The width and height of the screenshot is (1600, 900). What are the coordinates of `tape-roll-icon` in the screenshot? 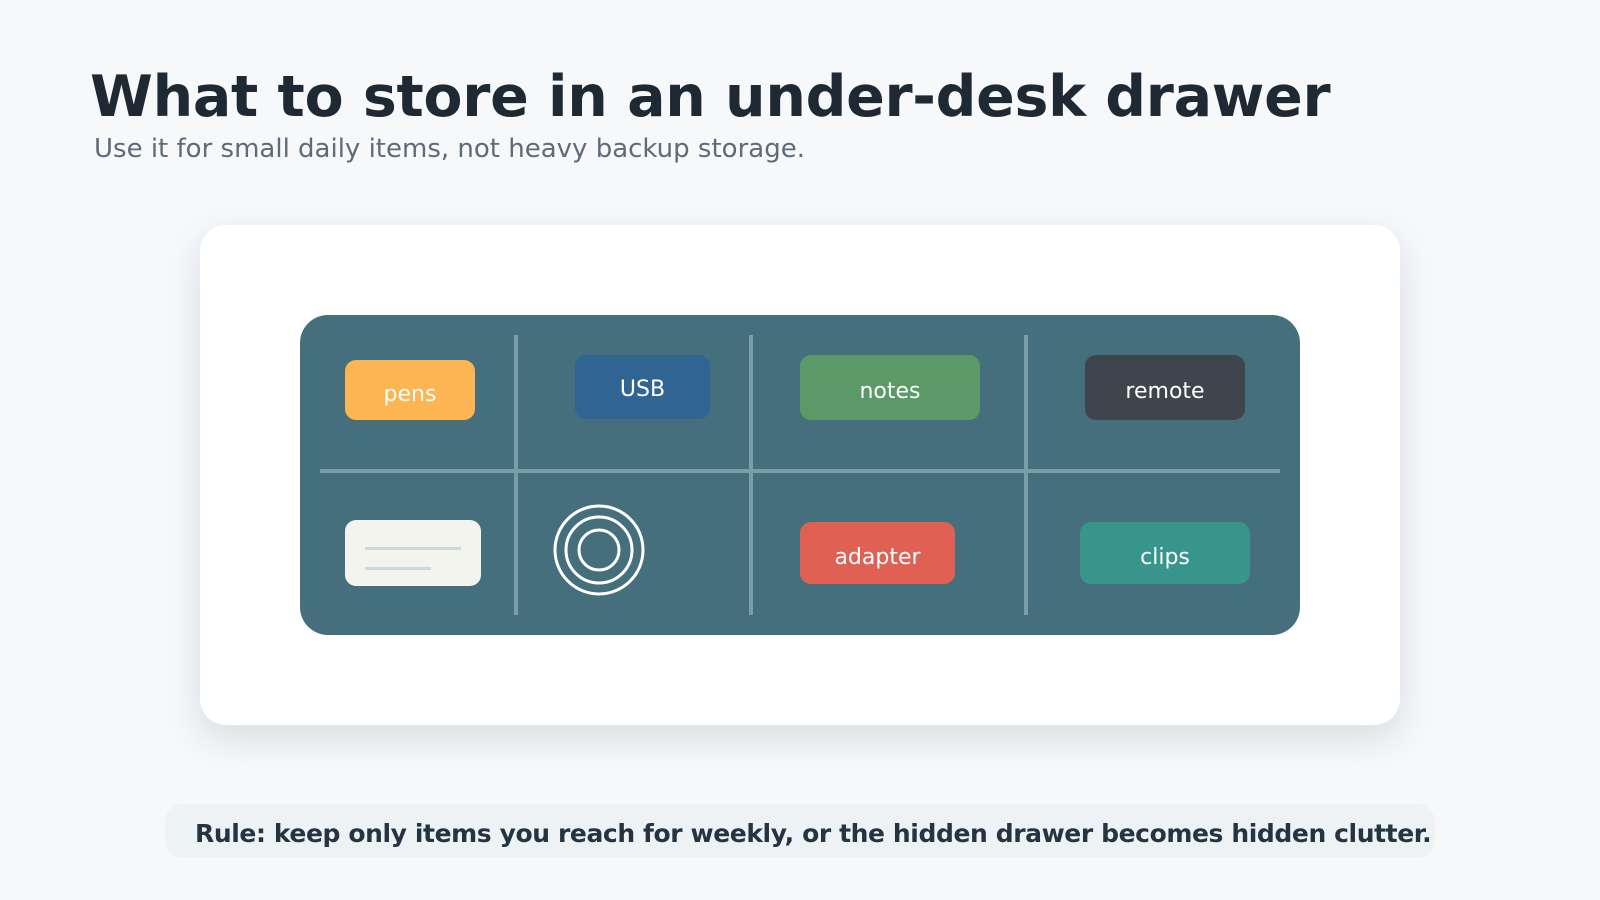 It's located at (599, 550).